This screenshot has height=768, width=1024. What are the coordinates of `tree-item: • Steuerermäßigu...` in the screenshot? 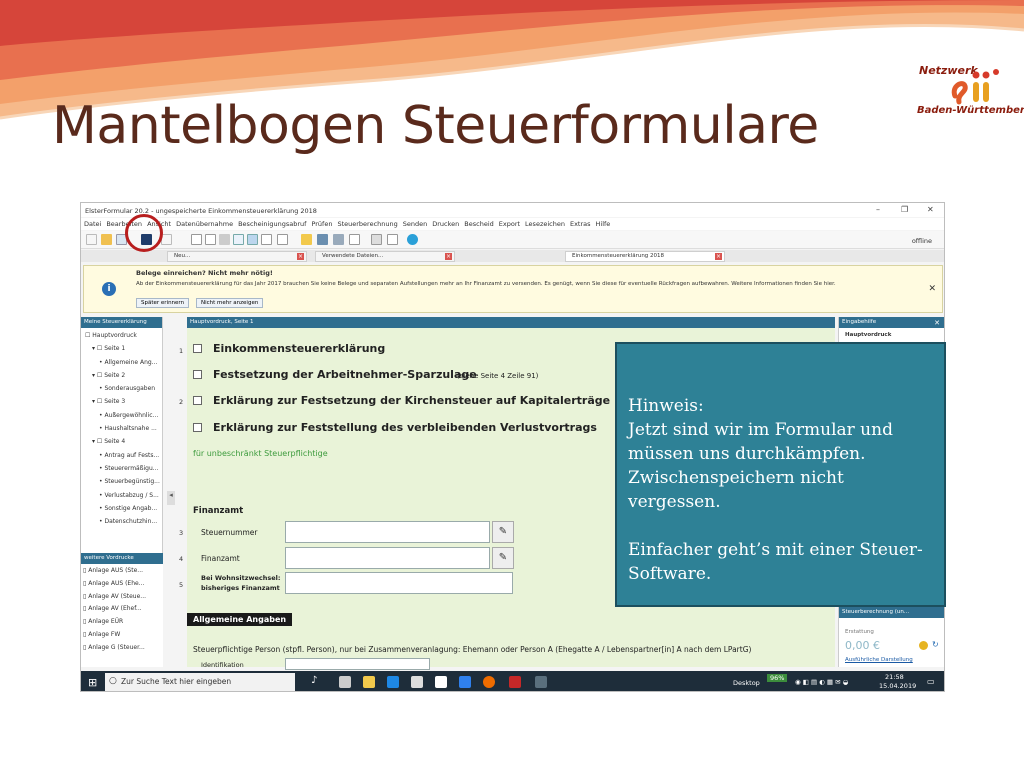 It's located at (121, 468).